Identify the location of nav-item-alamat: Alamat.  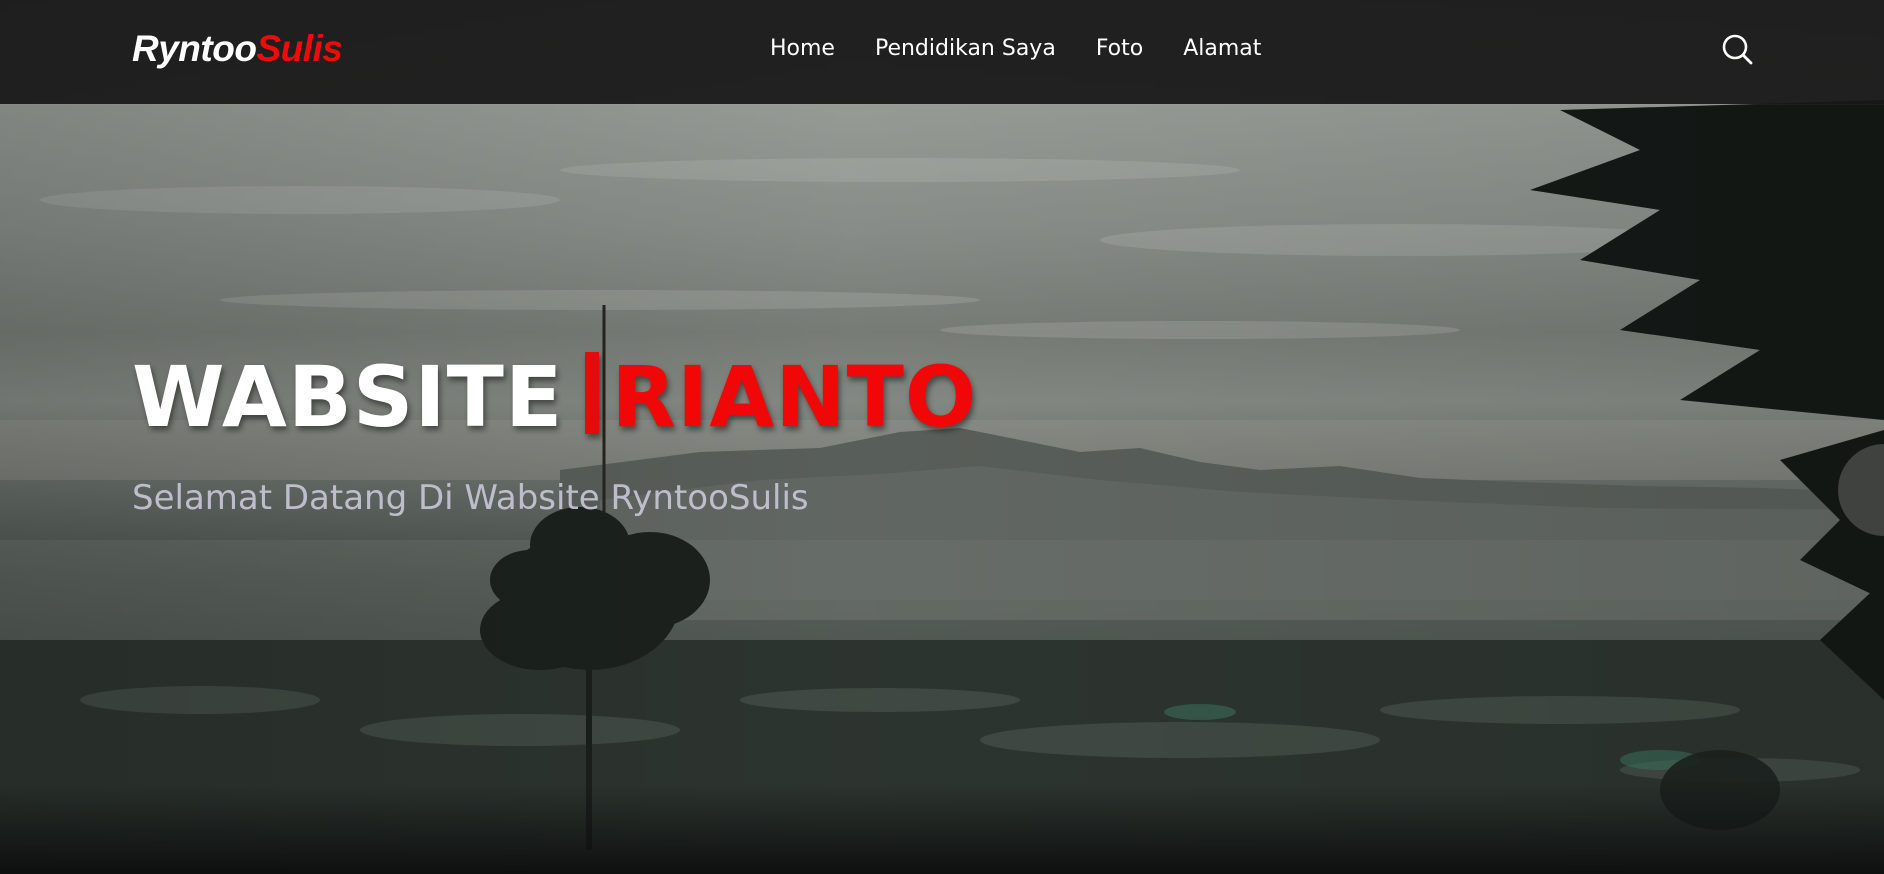
(1222, 48).